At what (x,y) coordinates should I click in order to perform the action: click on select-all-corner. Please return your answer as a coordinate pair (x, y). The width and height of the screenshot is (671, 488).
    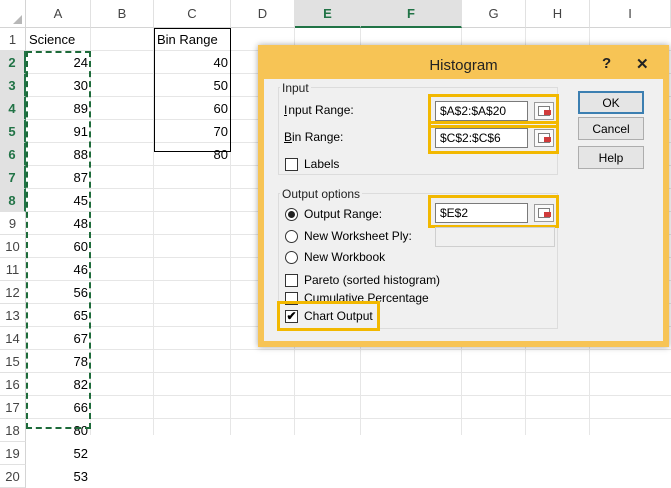
    Looking at the image, I should click on (13, 14).